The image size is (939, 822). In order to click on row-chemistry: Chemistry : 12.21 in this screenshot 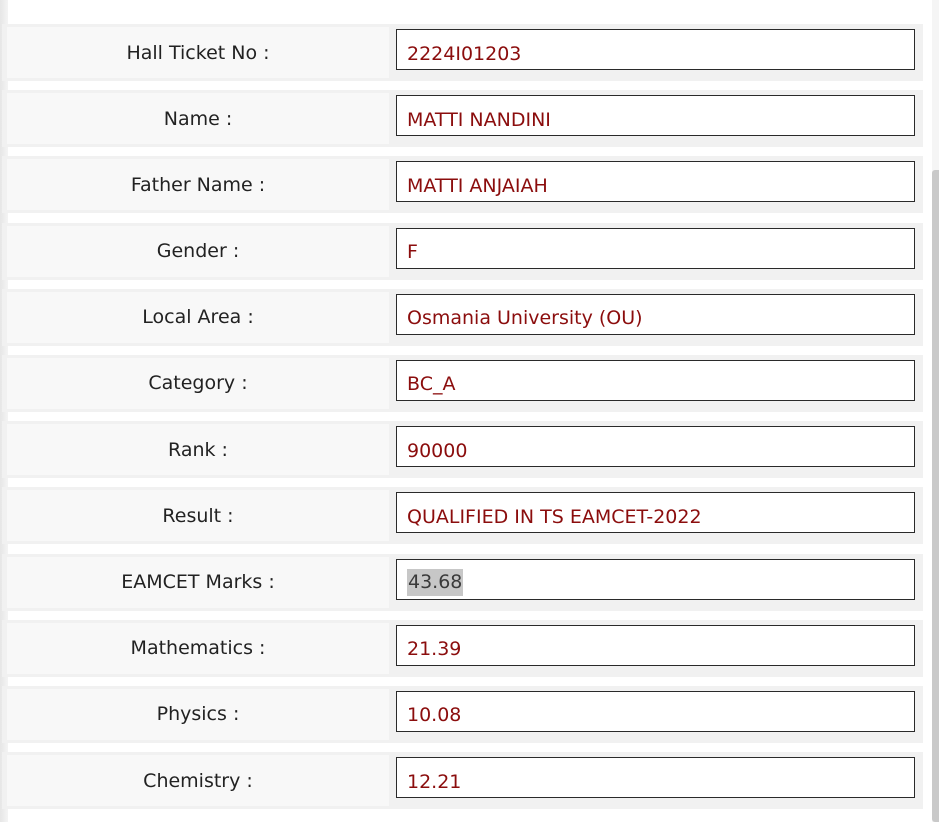, I will do `click(462, 781)`.